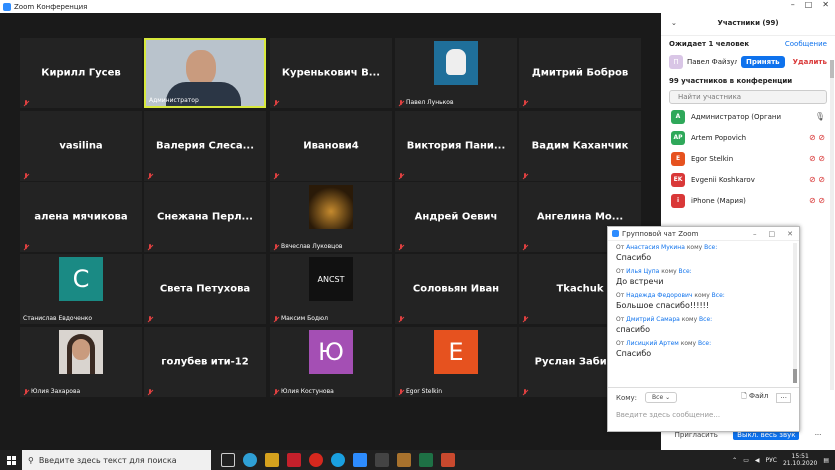  I want to click on participant-name: Кирилл Гусев, so click(81, 73).